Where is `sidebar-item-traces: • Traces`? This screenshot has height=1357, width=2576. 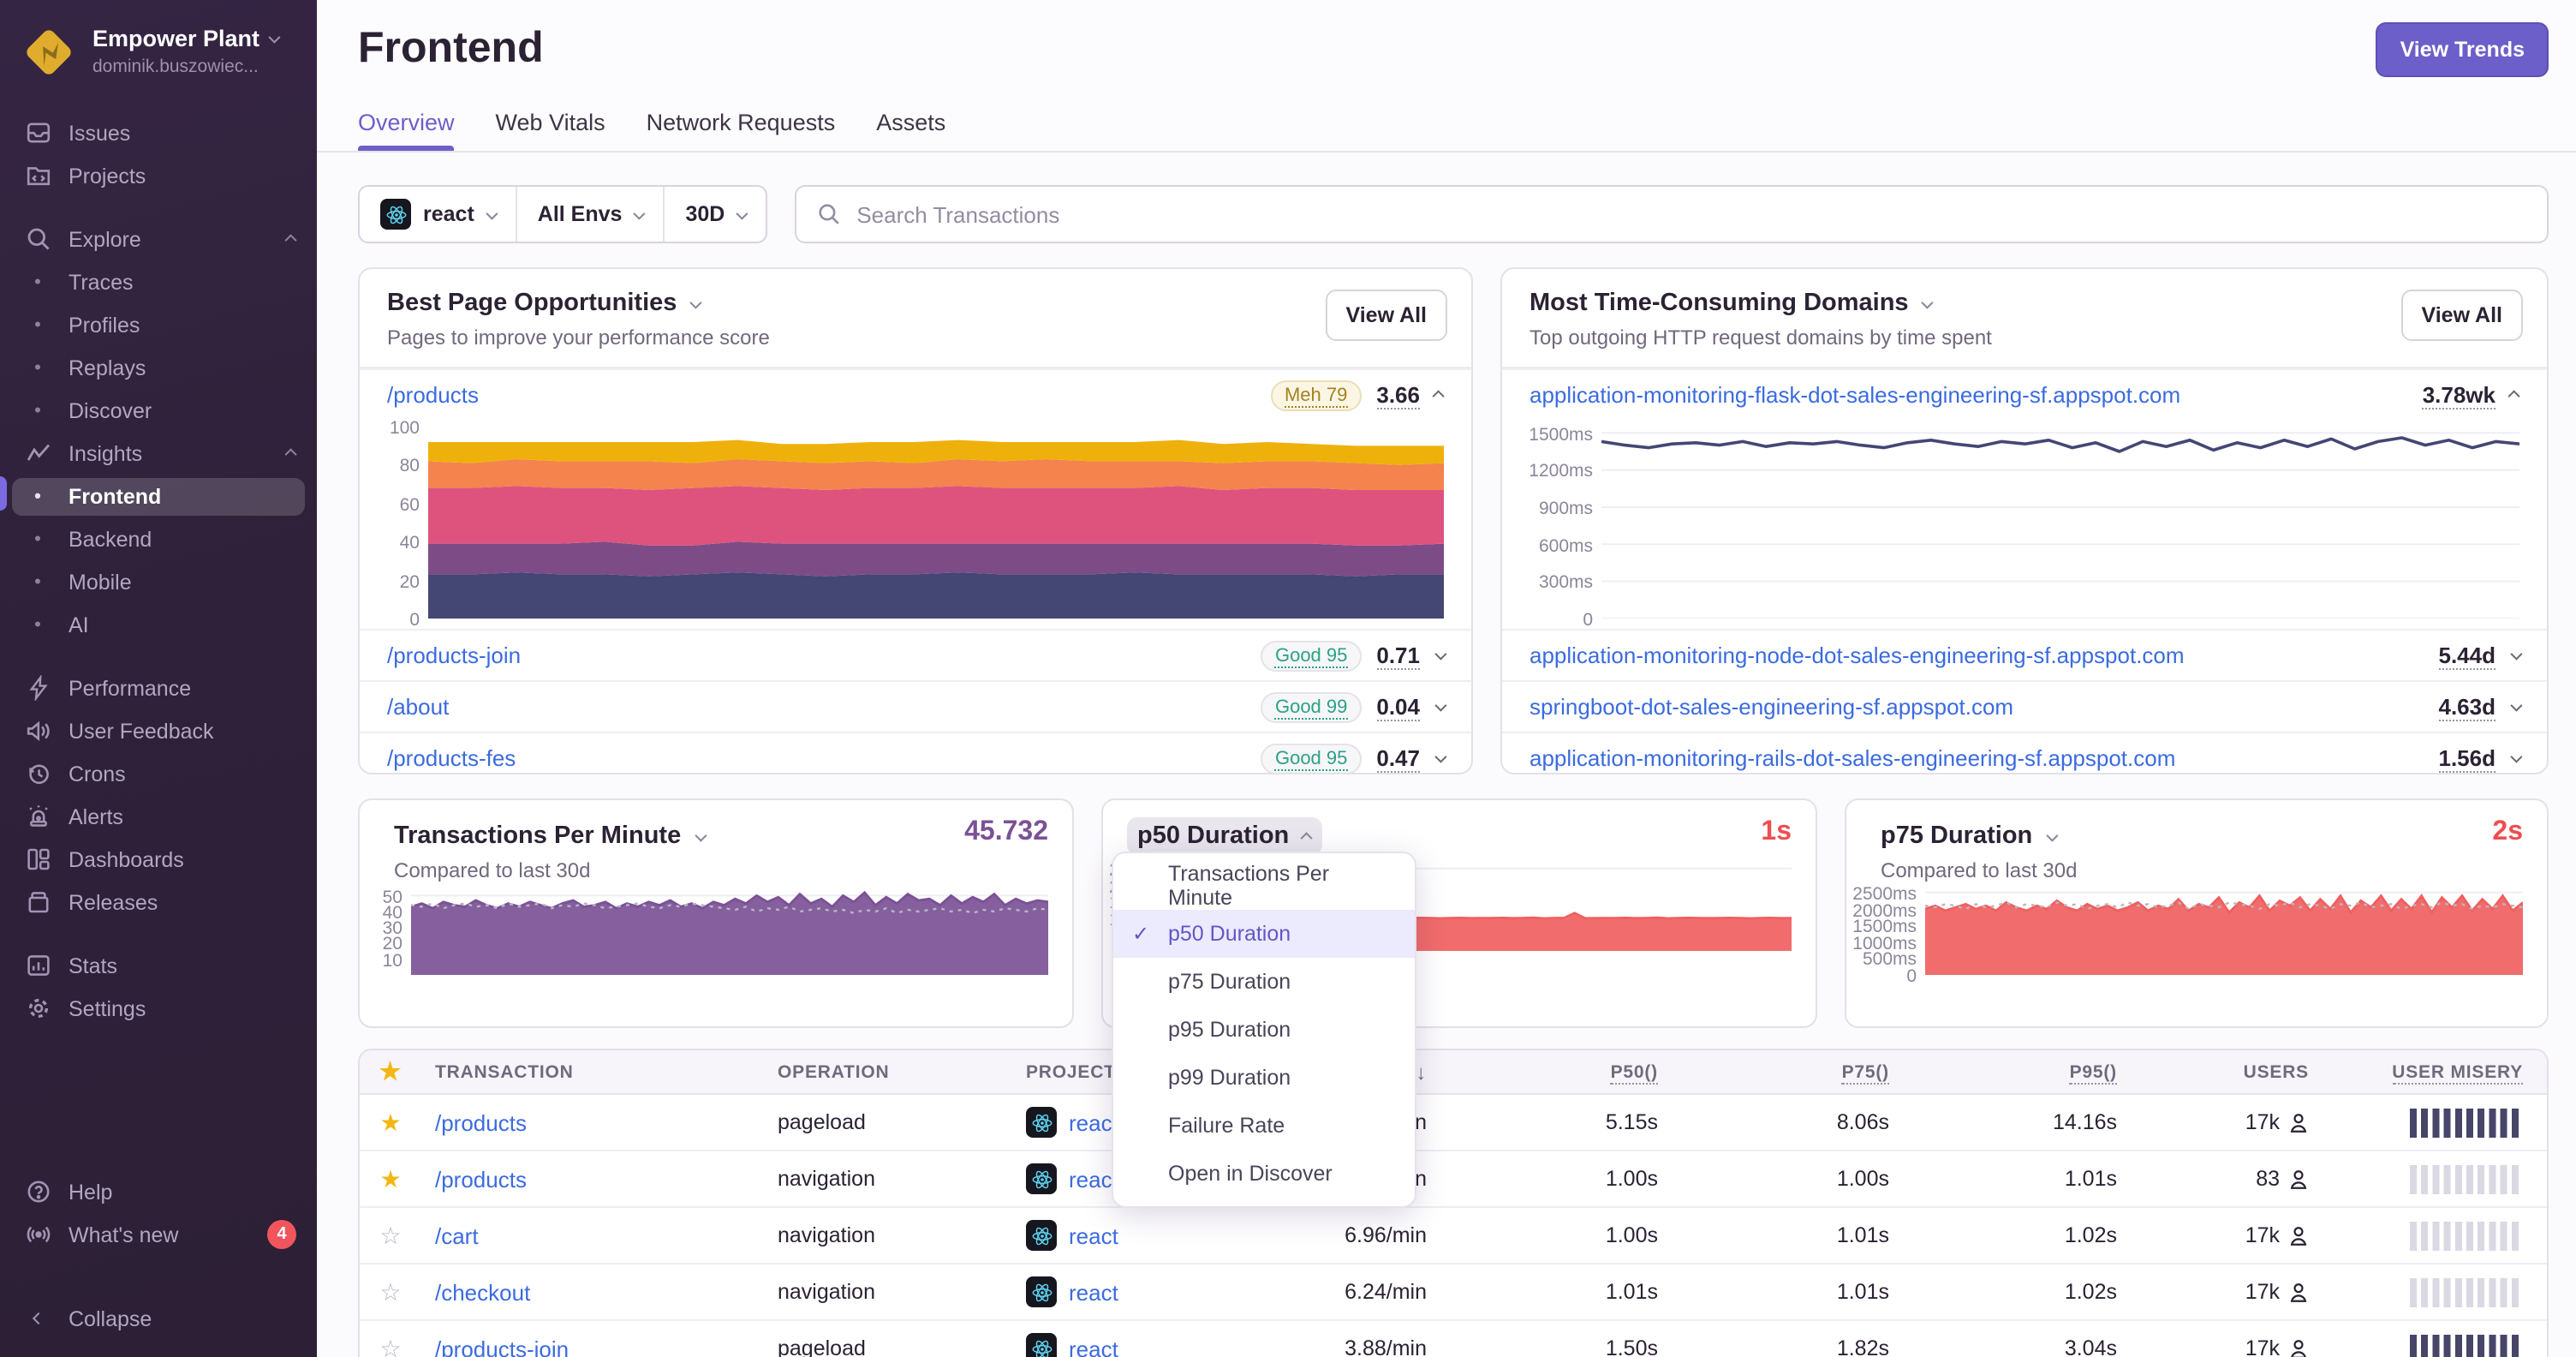 sidebar-item-traces: • Traces is located at coordinates (159, 281).